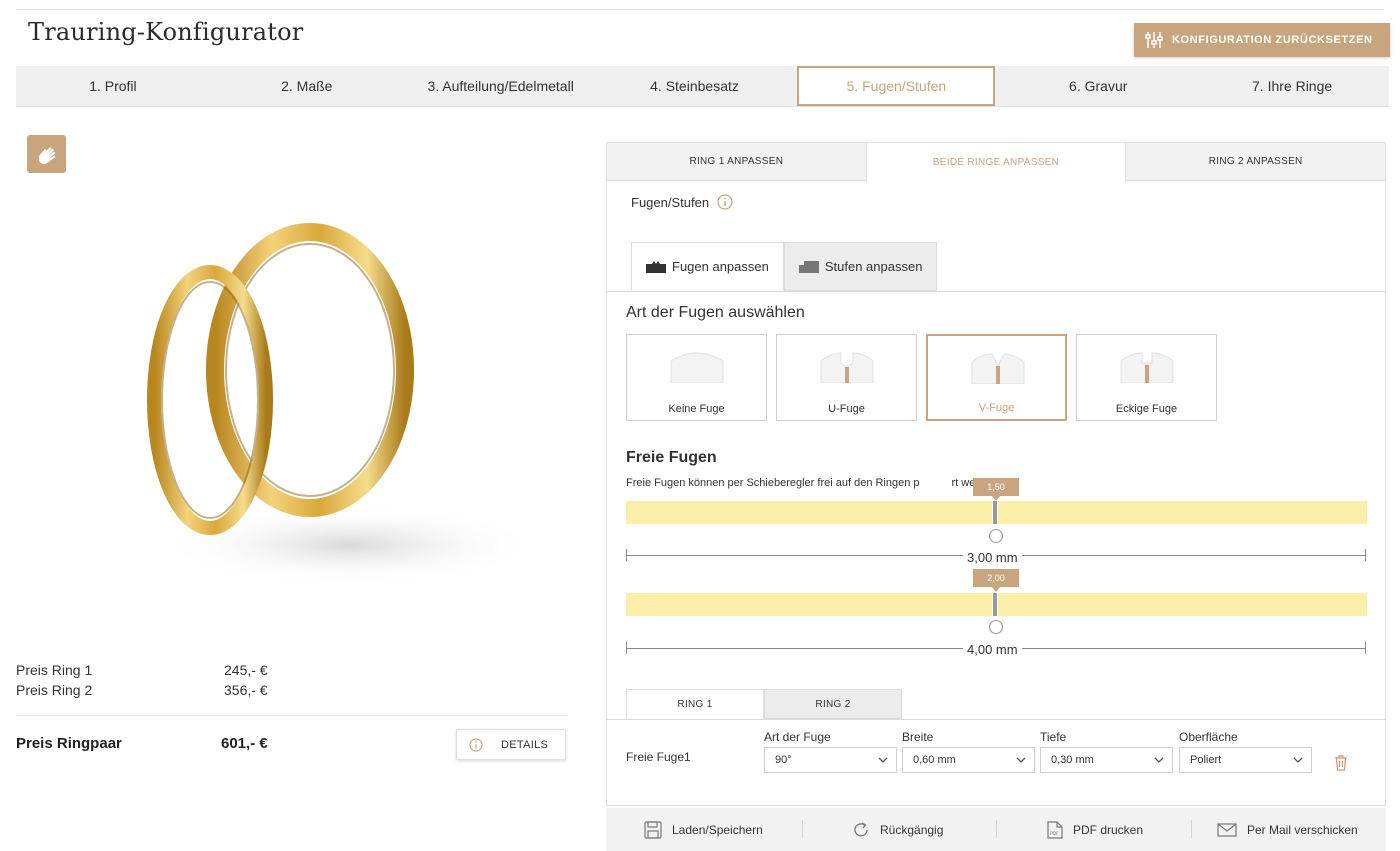 The height and width of the screenshot is (851, 1400). What do you see at coordinates (653, 829) in the screenshot?
I see `floppy-disk-icon` at bounding box center [653, 829].